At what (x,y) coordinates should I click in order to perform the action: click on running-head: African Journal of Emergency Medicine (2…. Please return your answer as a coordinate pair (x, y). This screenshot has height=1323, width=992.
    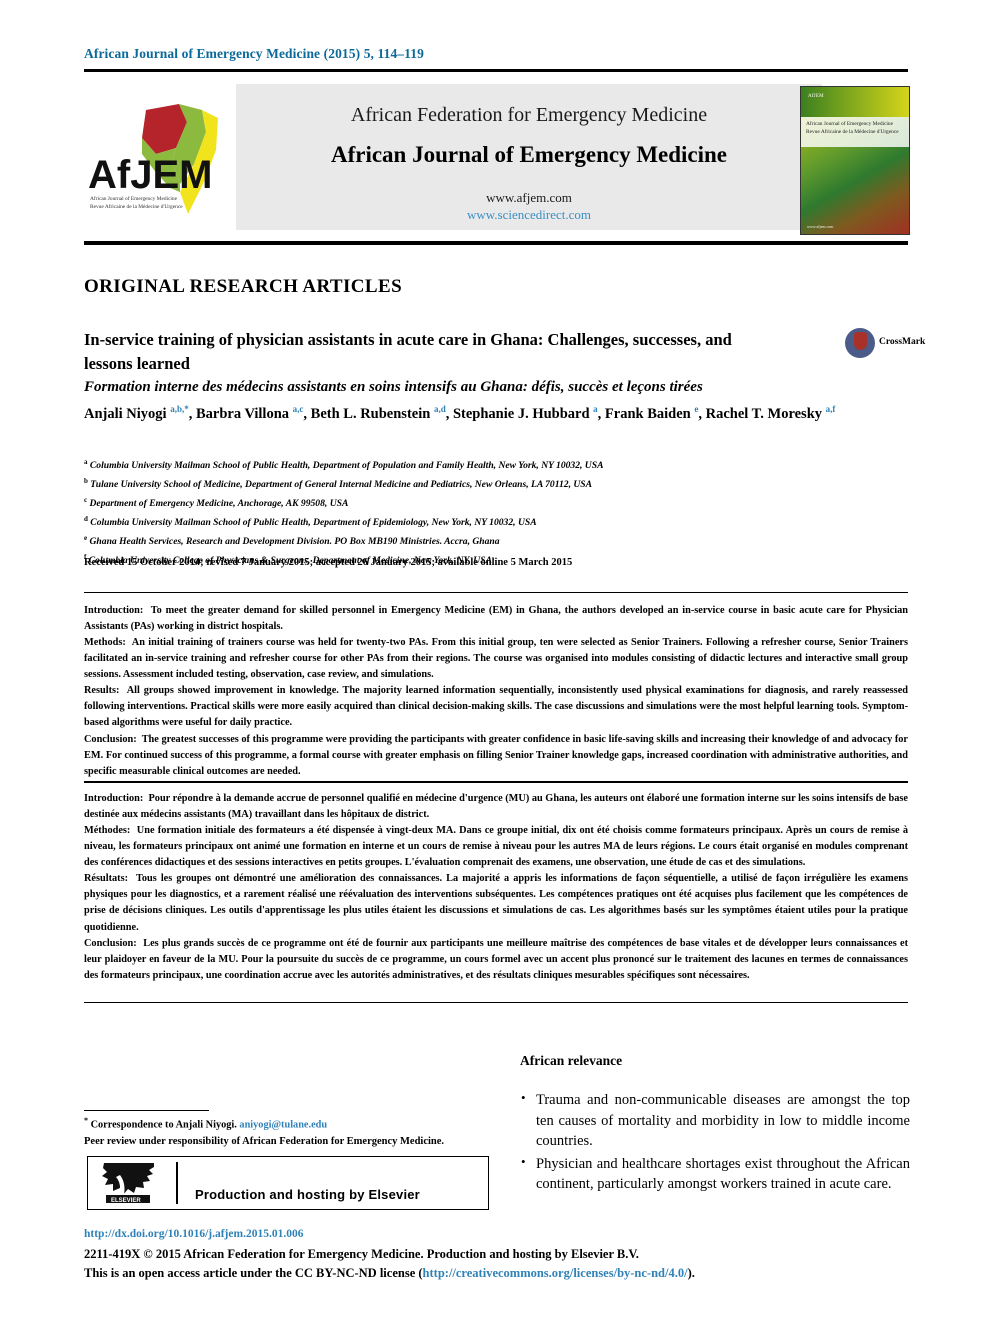
    Looking at the image, I should click on (254, 53).